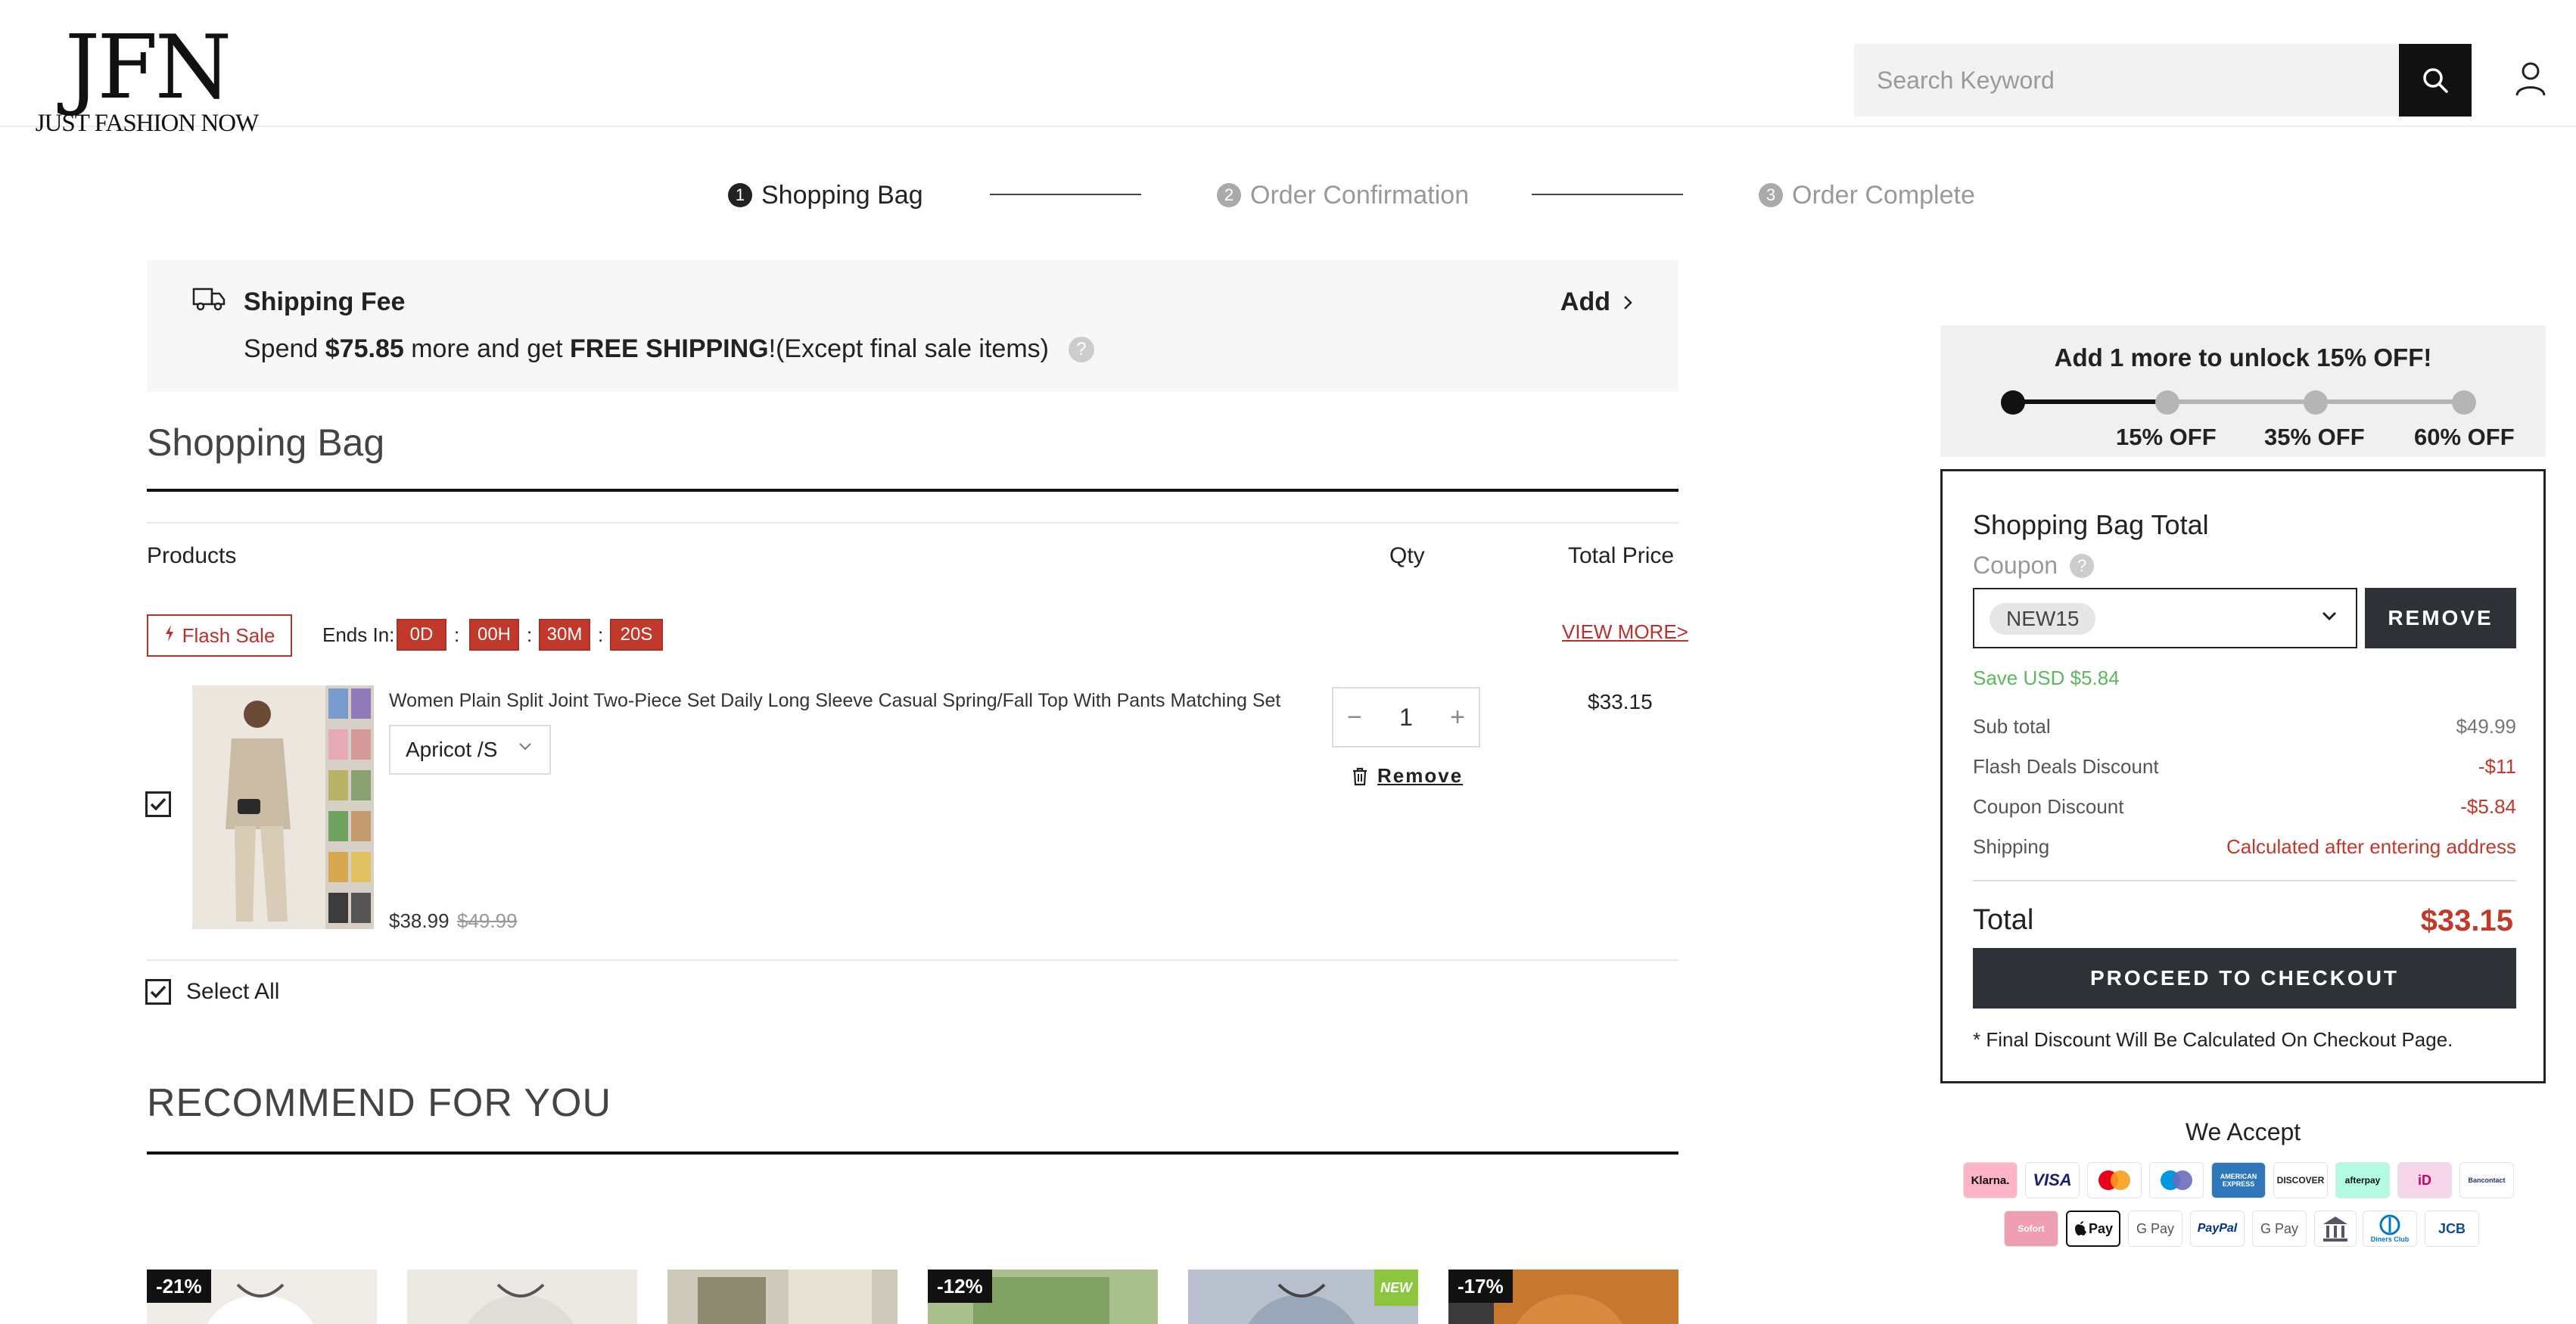 The image size is (2576, 1324). Describe the element at coordinates (148, 68) in the screenshot. I see `logo-mark: JFN` at that location.